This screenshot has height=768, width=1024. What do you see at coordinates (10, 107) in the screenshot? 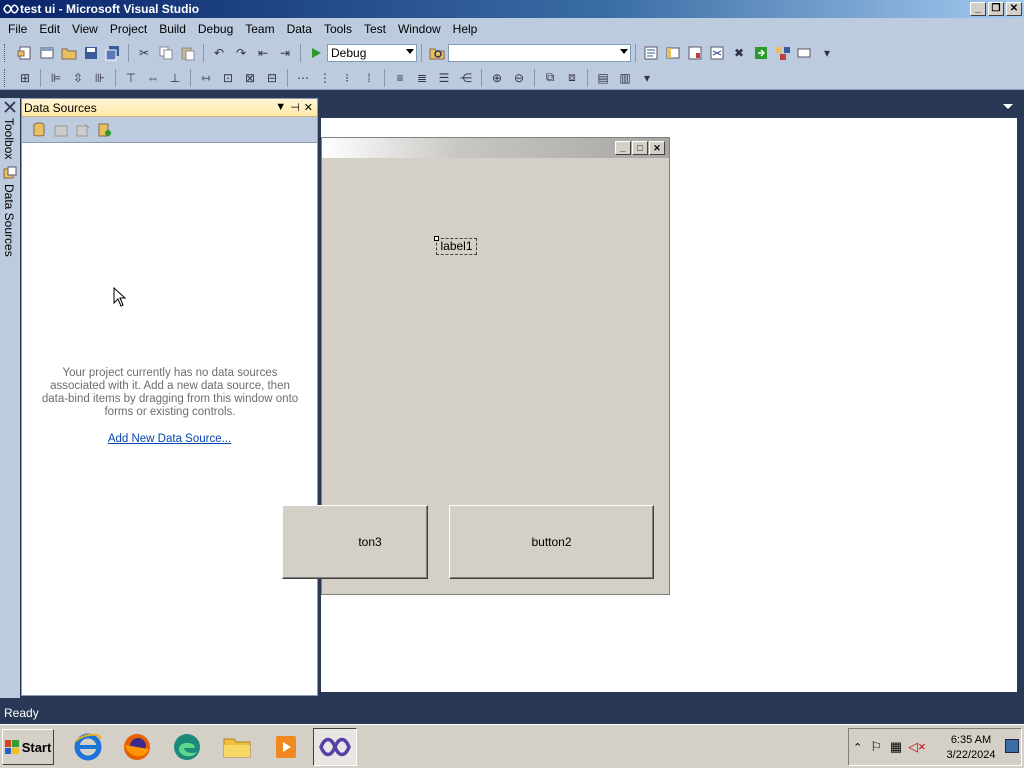
I see `toolbox-icon` at bounding box center [10, 107].